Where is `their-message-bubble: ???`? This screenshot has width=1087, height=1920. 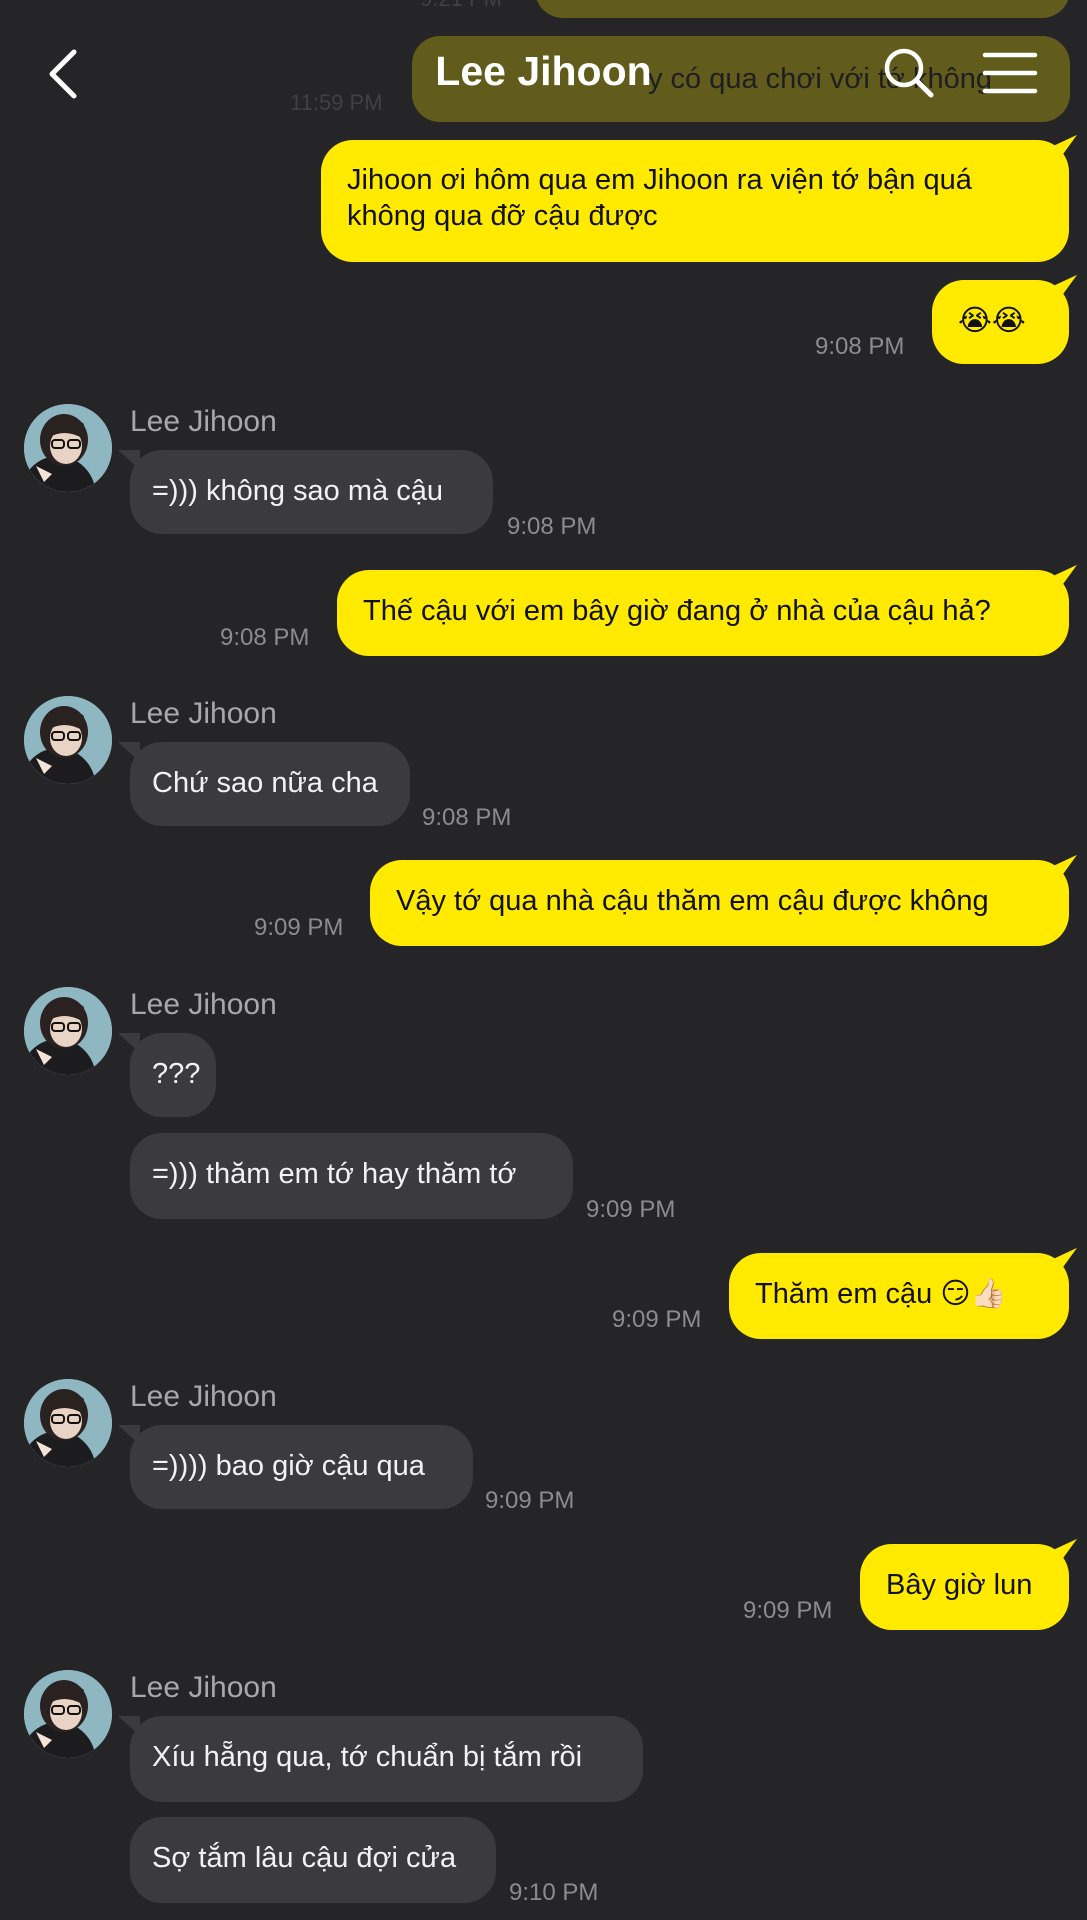
their-message-bubble: ??? is located at coordinates (173, 1075).